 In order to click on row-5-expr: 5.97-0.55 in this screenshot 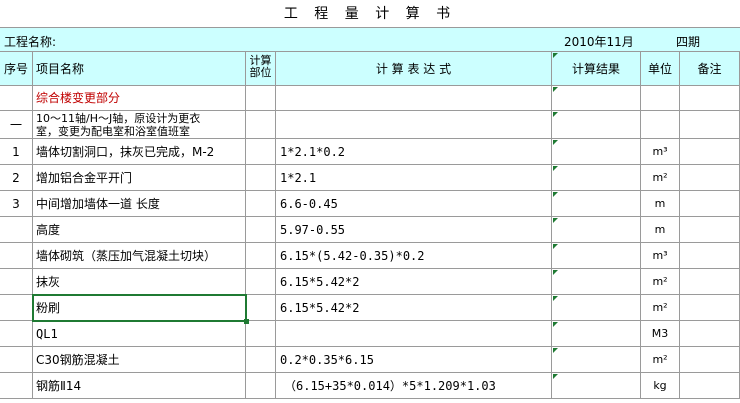, I will do `click(414, 230)`.